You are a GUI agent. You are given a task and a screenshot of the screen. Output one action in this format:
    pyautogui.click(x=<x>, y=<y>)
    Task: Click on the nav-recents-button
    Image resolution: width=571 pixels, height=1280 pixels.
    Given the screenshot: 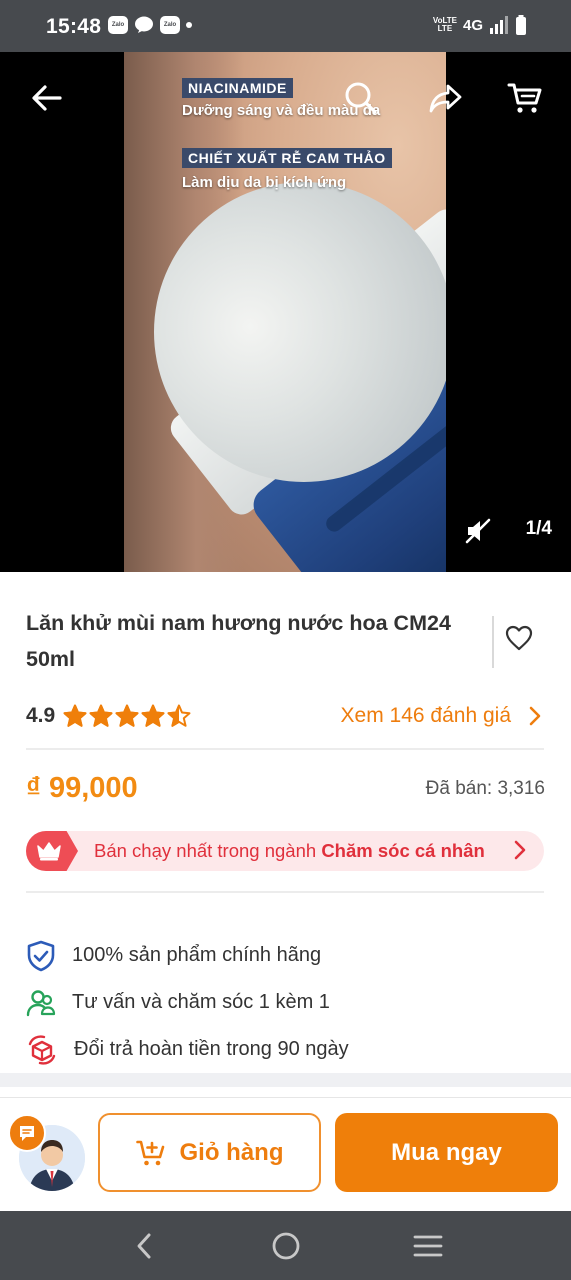 What is the action you would take?
    pyautogui.click(x=428, y=1246)
    